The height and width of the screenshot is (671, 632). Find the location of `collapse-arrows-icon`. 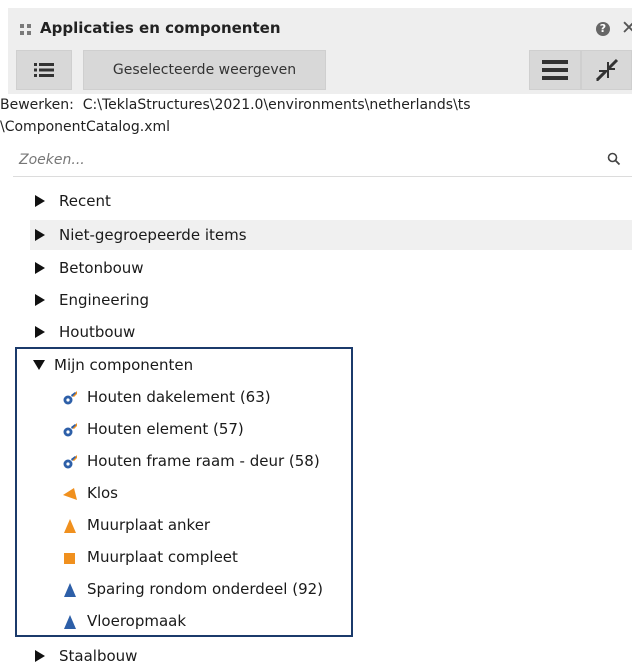

collapse-arrows-icon is located at coordinates (606, 70).